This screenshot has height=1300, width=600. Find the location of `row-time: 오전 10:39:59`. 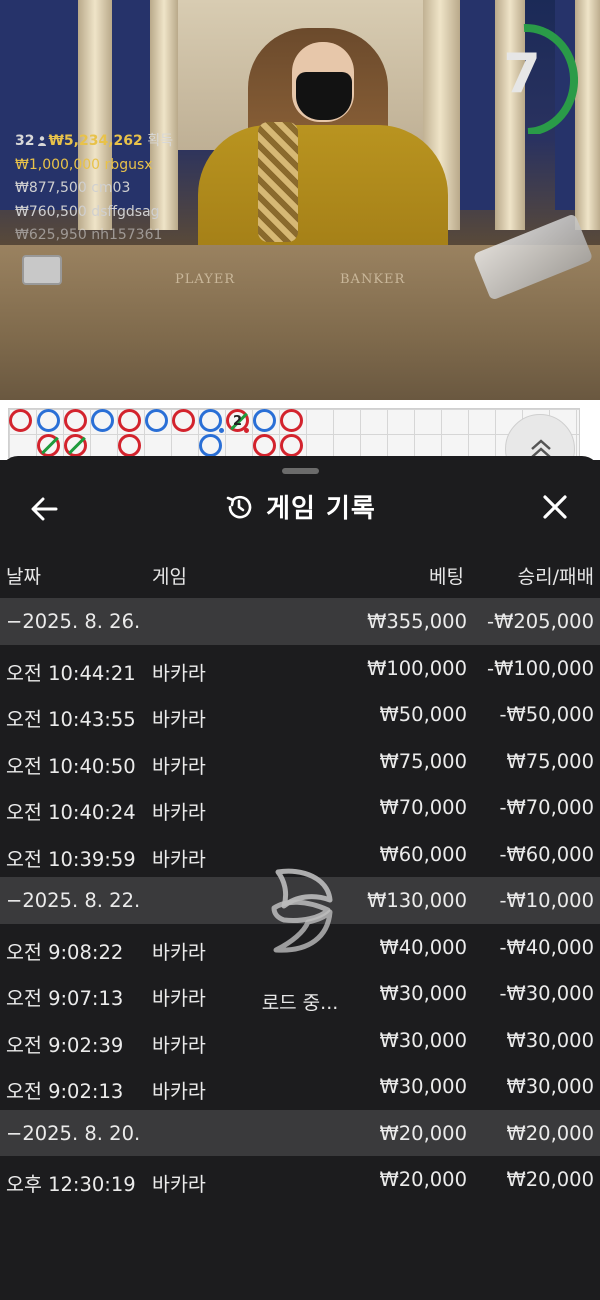

row-time: 오전 10:39:59 is located at coordinates (71, 859).